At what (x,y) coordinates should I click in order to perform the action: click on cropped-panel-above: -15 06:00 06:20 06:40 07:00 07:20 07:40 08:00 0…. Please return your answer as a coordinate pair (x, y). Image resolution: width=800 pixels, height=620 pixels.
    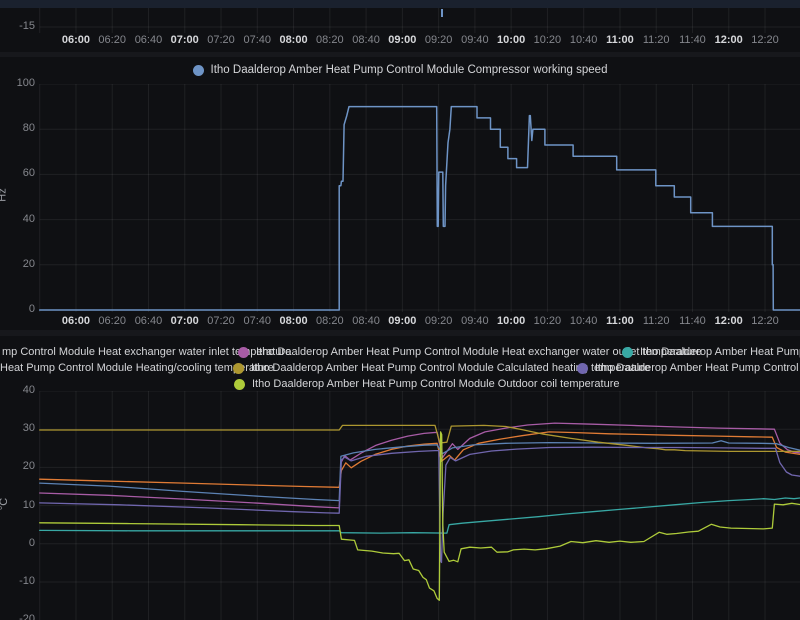
    Looking at the image, I should click on (400, 26).